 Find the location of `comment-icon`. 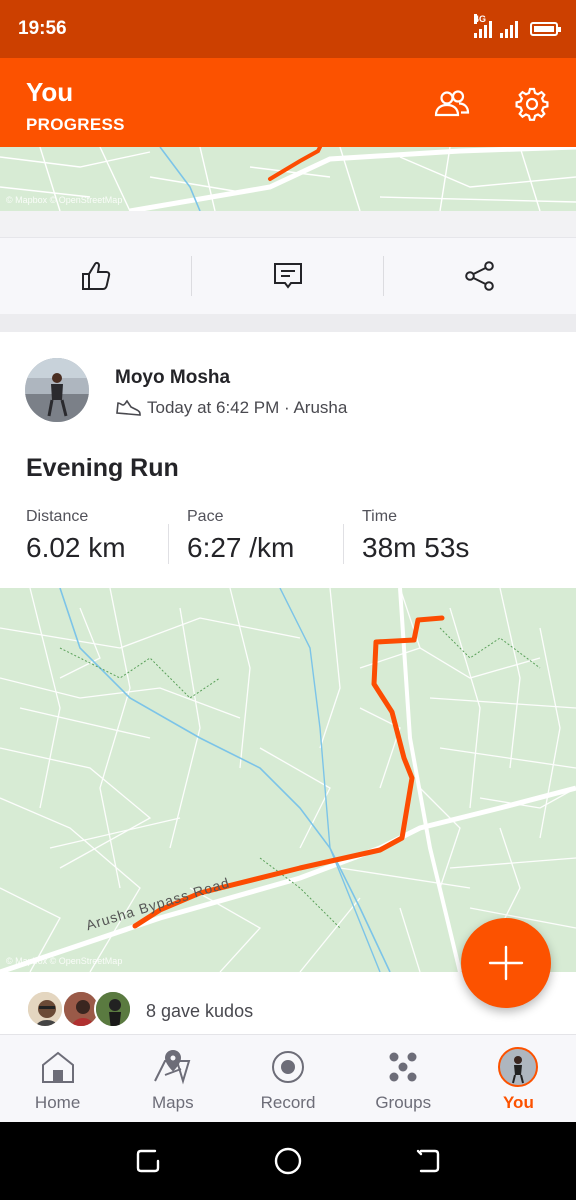

comment-icon is located at coordinates (288, 276).